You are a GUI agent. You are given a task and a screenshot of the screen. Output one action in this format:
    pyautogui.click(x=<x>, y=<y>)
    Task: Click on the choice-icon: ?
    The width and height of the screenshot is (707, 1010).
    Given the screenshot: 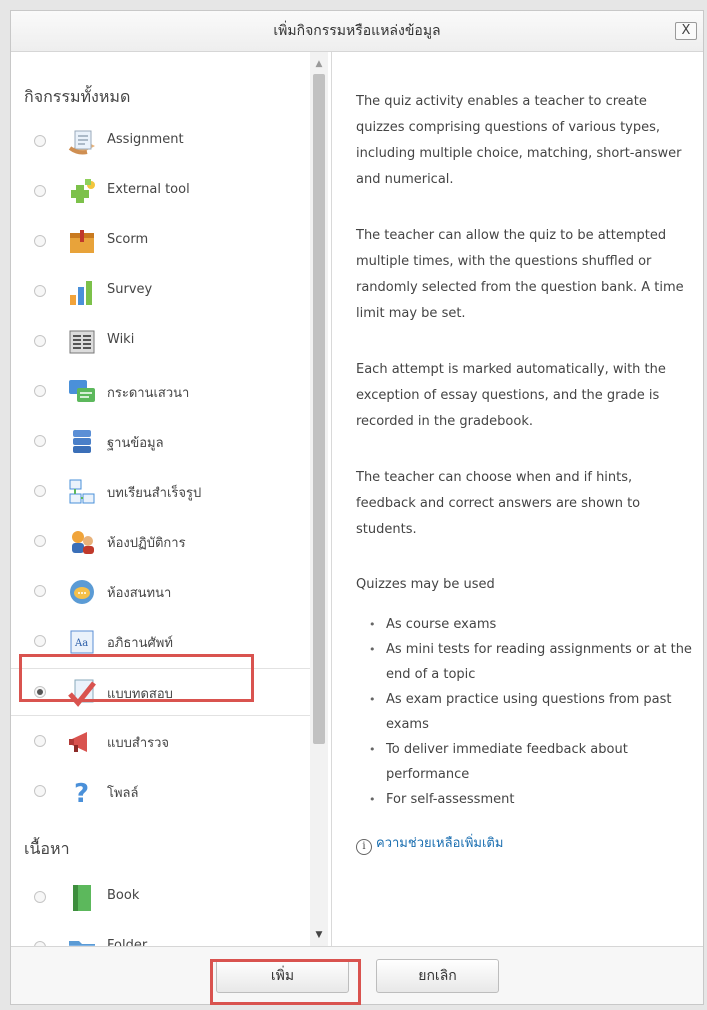 What is the action you would take?
    pyautogui.click(x=82, y=792)
    